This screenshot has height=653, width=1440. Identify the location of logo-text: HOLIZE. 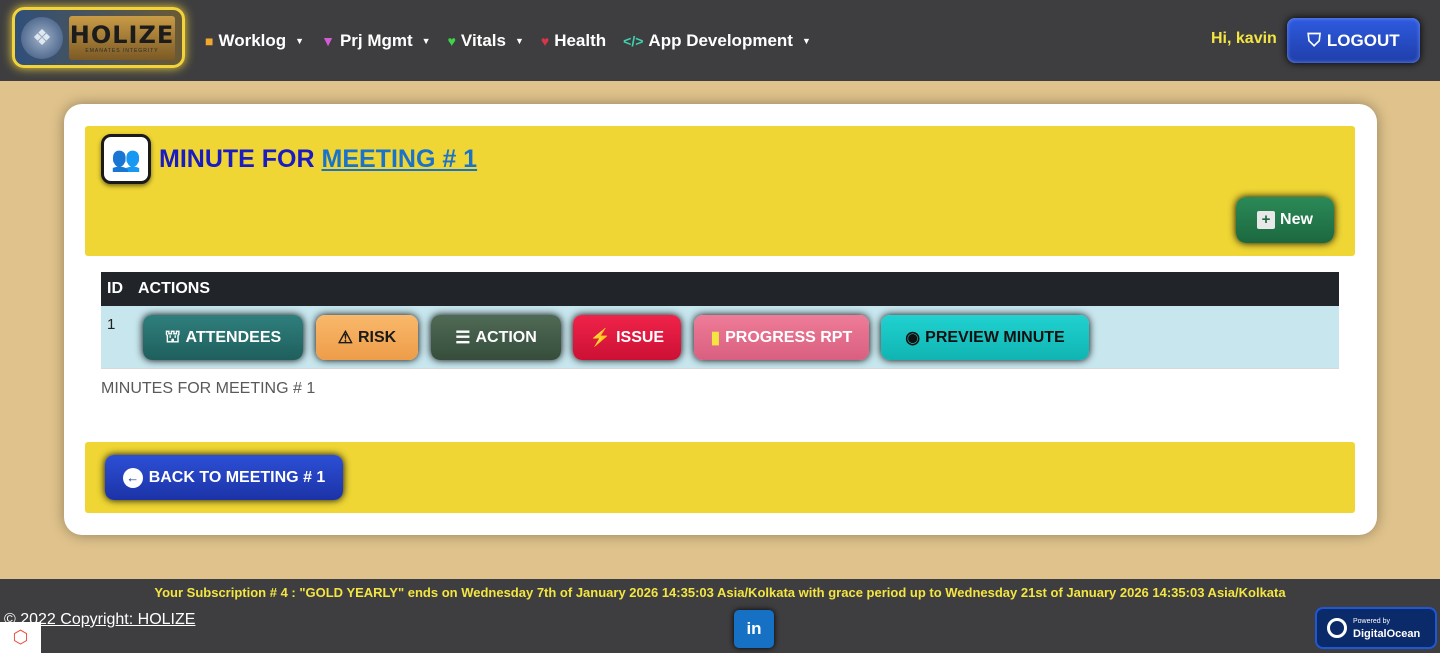
(122, 34).